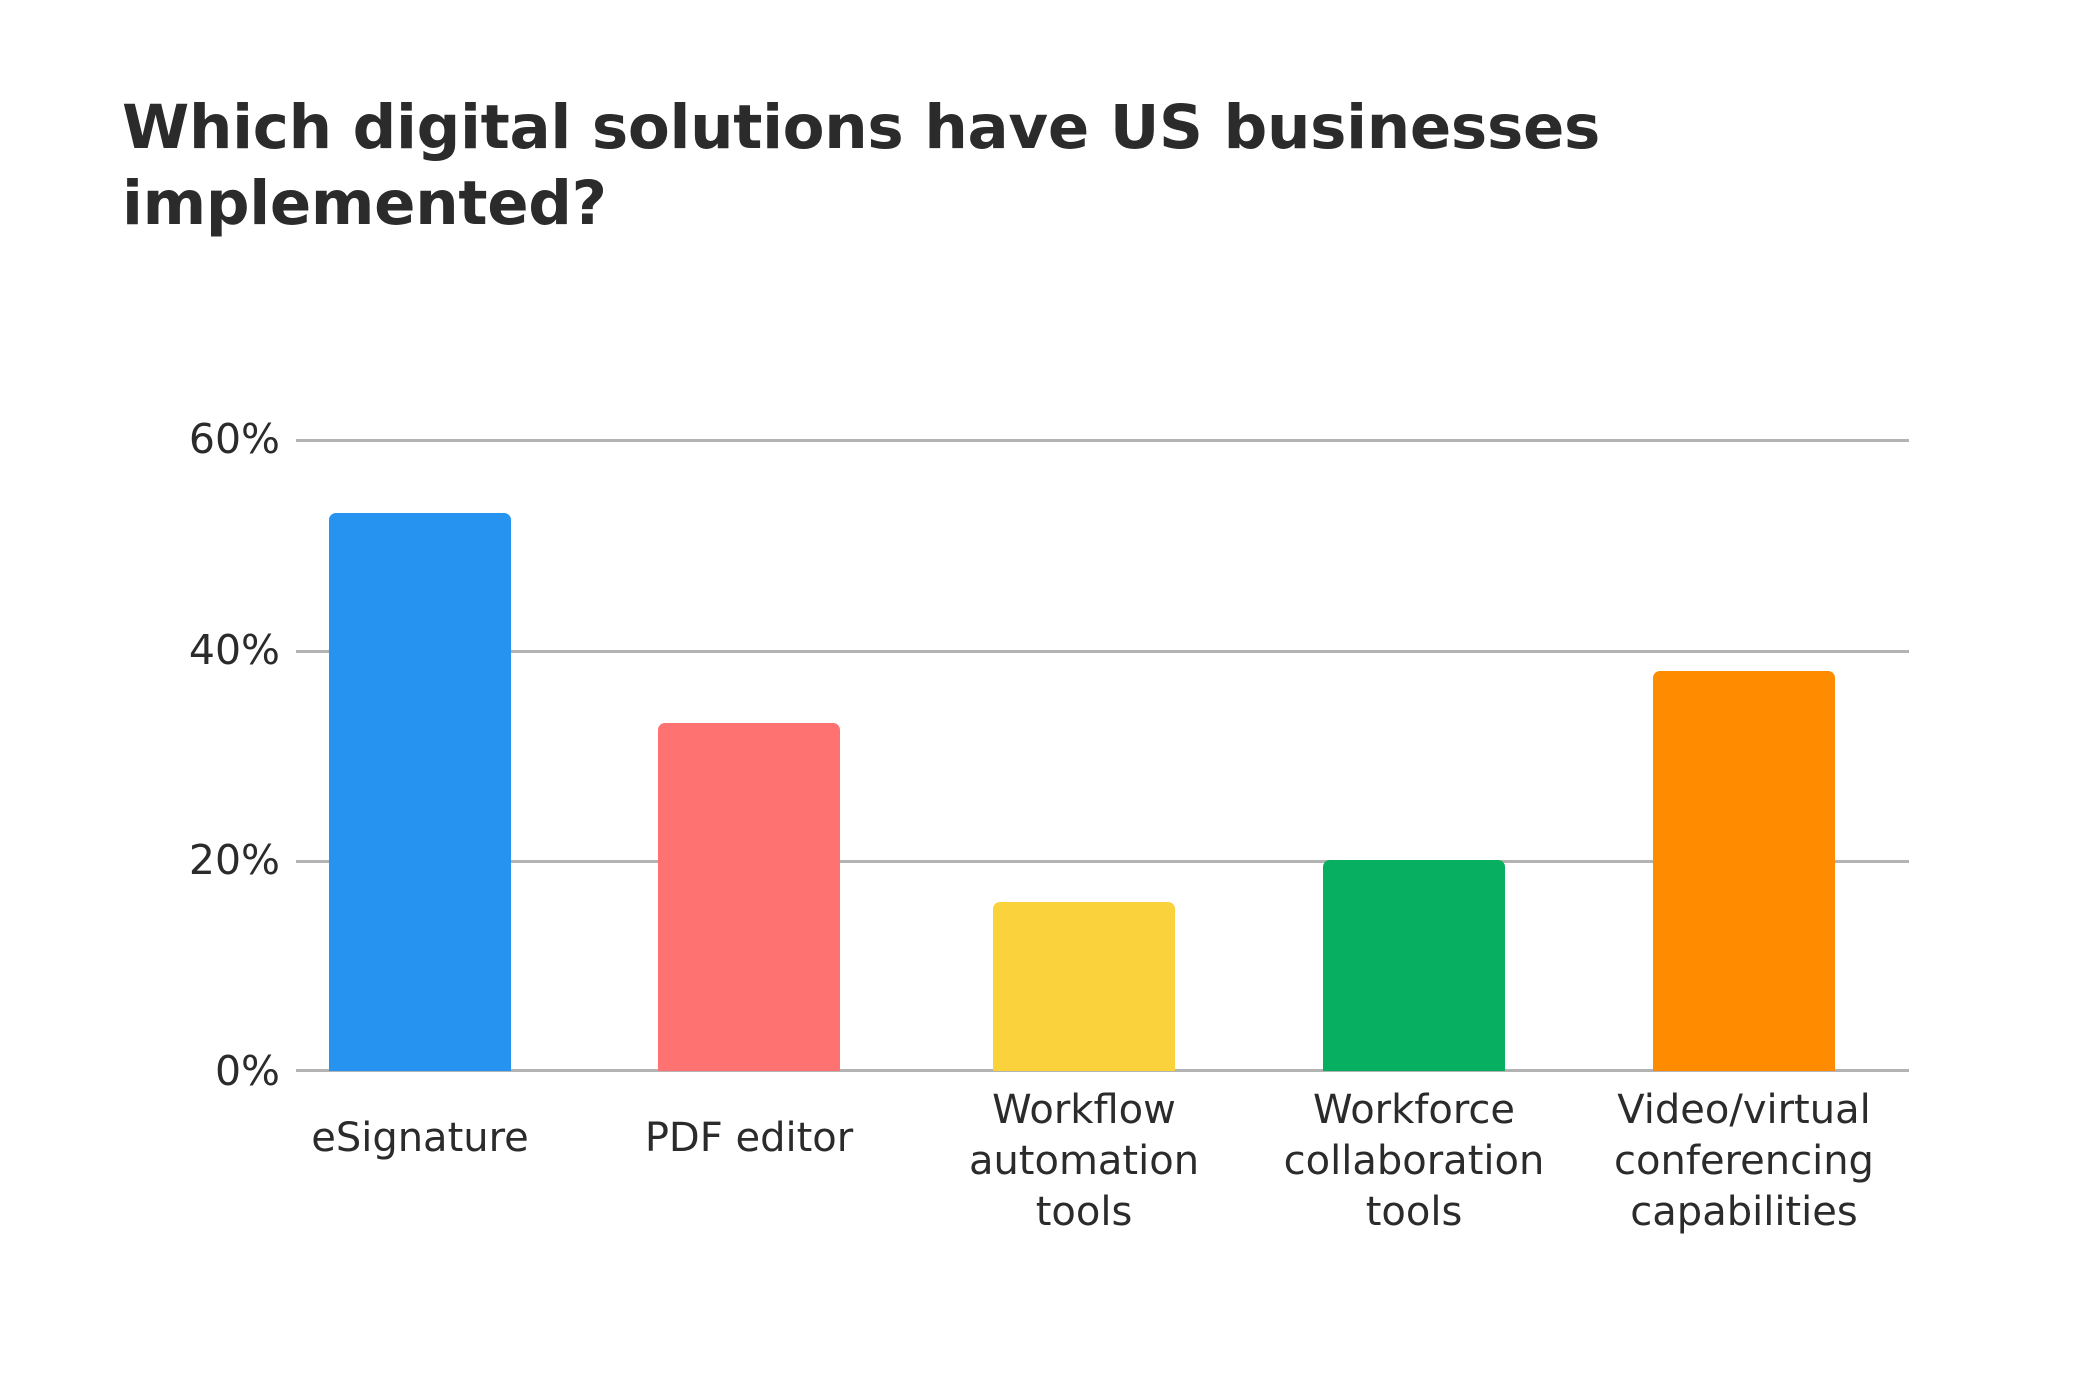 Image resolution: width=2088 pixels, height=1395 pixels. What do you see at coordinates (1744, 1110) in the screenshot?
I see `x-label-line: Video/virtual` at bounding box center [1744, 1110].